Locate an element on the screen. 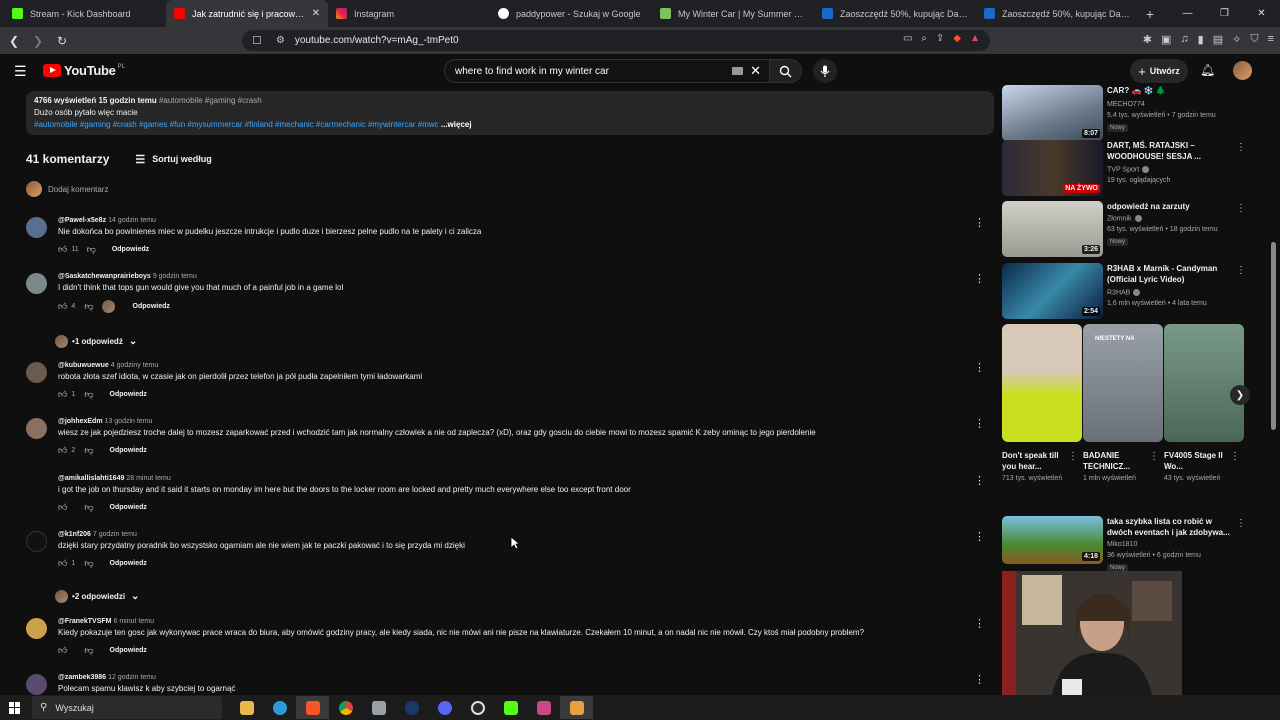 The width and height of the screenshot is (1280, 720). minimize-icon: — is located at coordinates (1187, 13).